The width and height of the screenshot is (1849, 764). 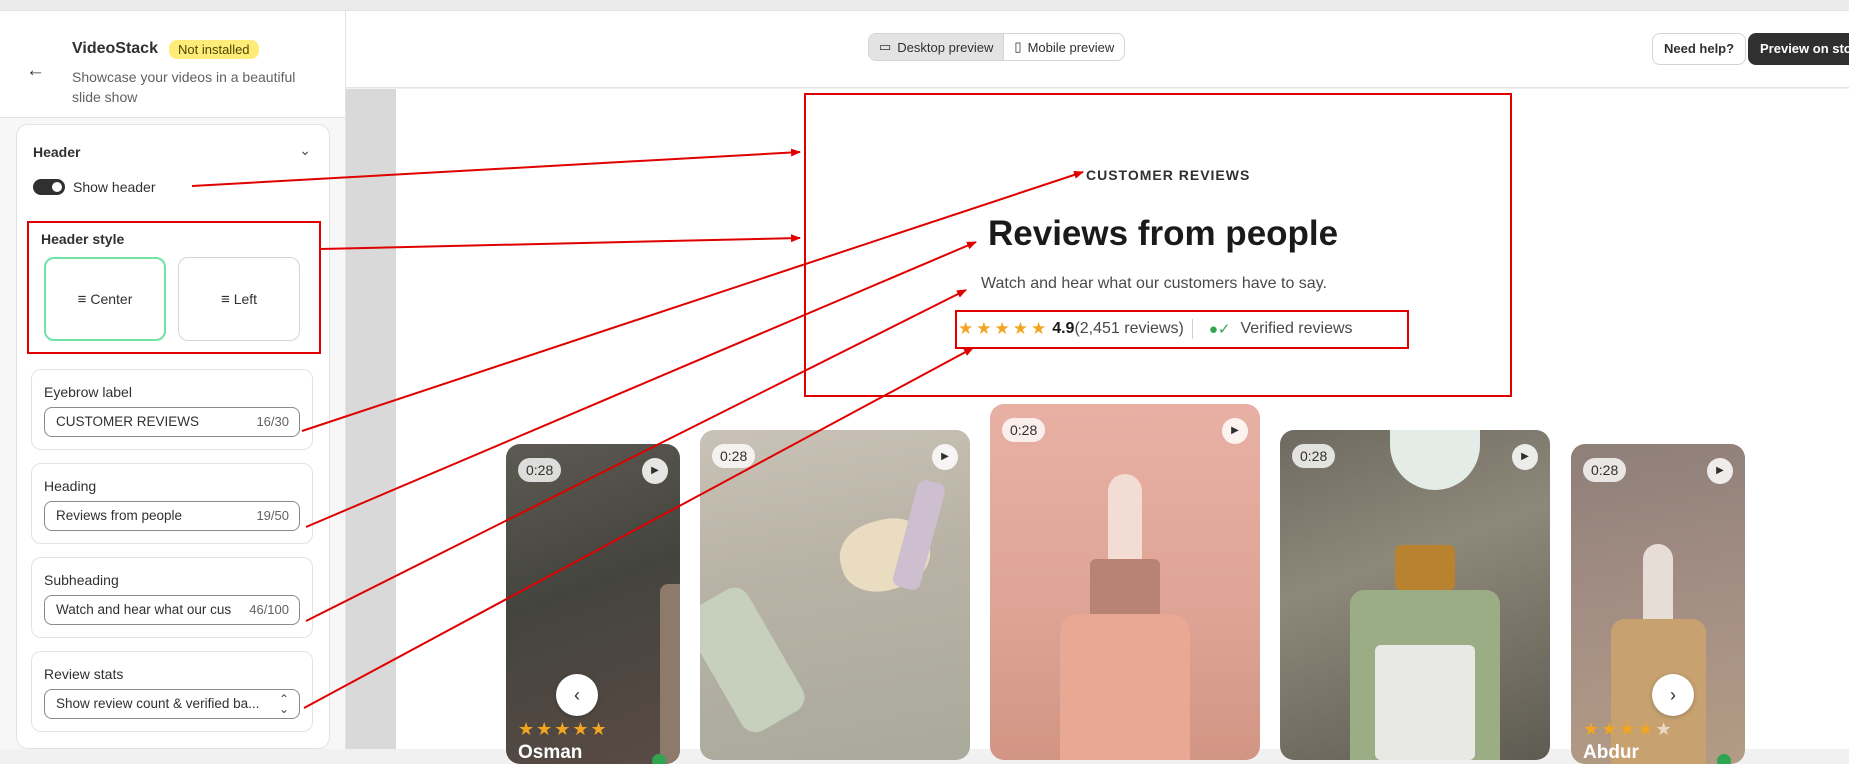 What do you see at coordinates (1219, 329) in the screenshot?
I see `verified-user-icon: ●✓` at bounding box center [1219, 329].